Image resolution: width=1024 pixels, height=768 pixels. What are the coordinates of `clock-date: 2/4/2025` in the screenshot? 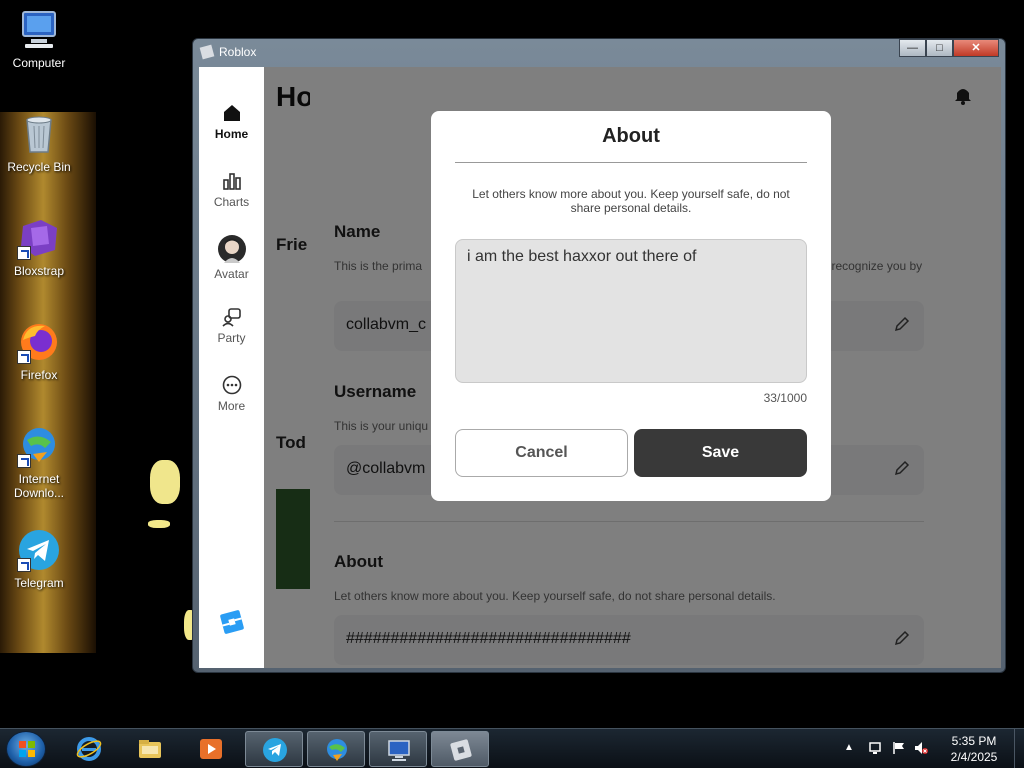 It's located at (974, 757).